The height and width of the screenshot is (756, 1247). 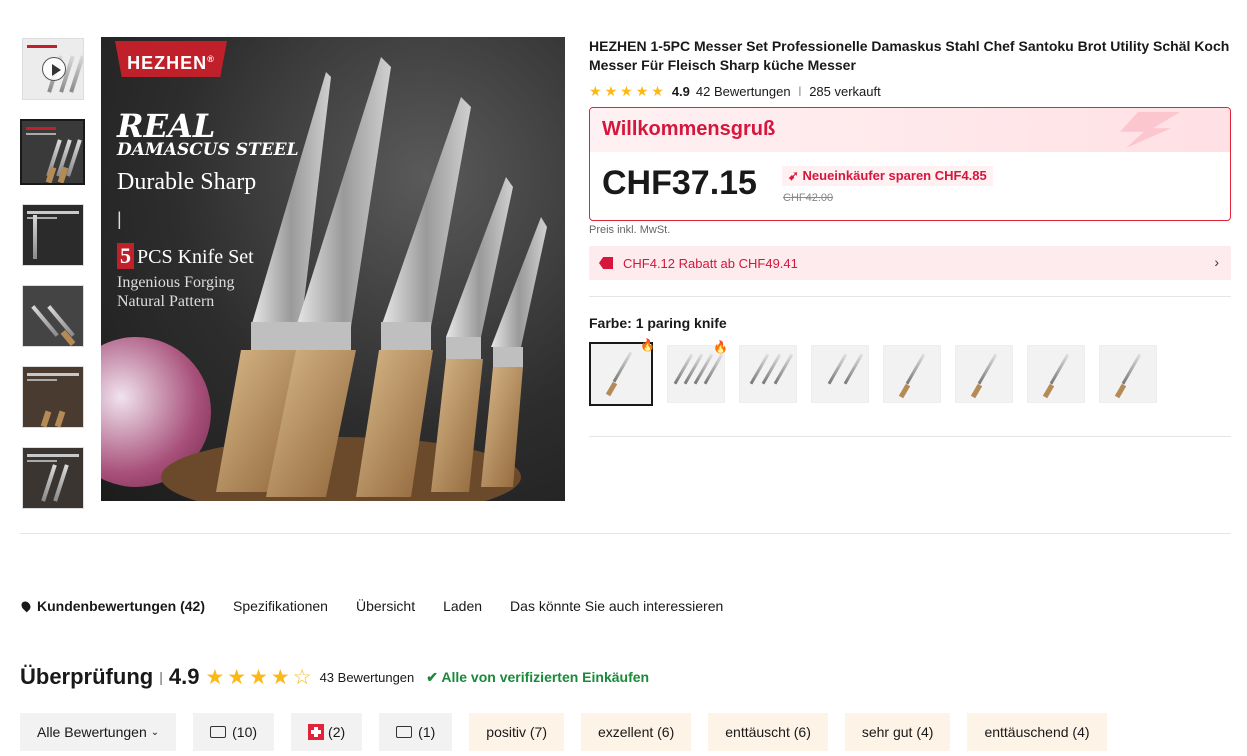 What do you see at coordinates (616, 606) in the screenshot?
I see `tab-recommendations: Das könnte Sie auch interessieren` at bounding box center [616, 606].